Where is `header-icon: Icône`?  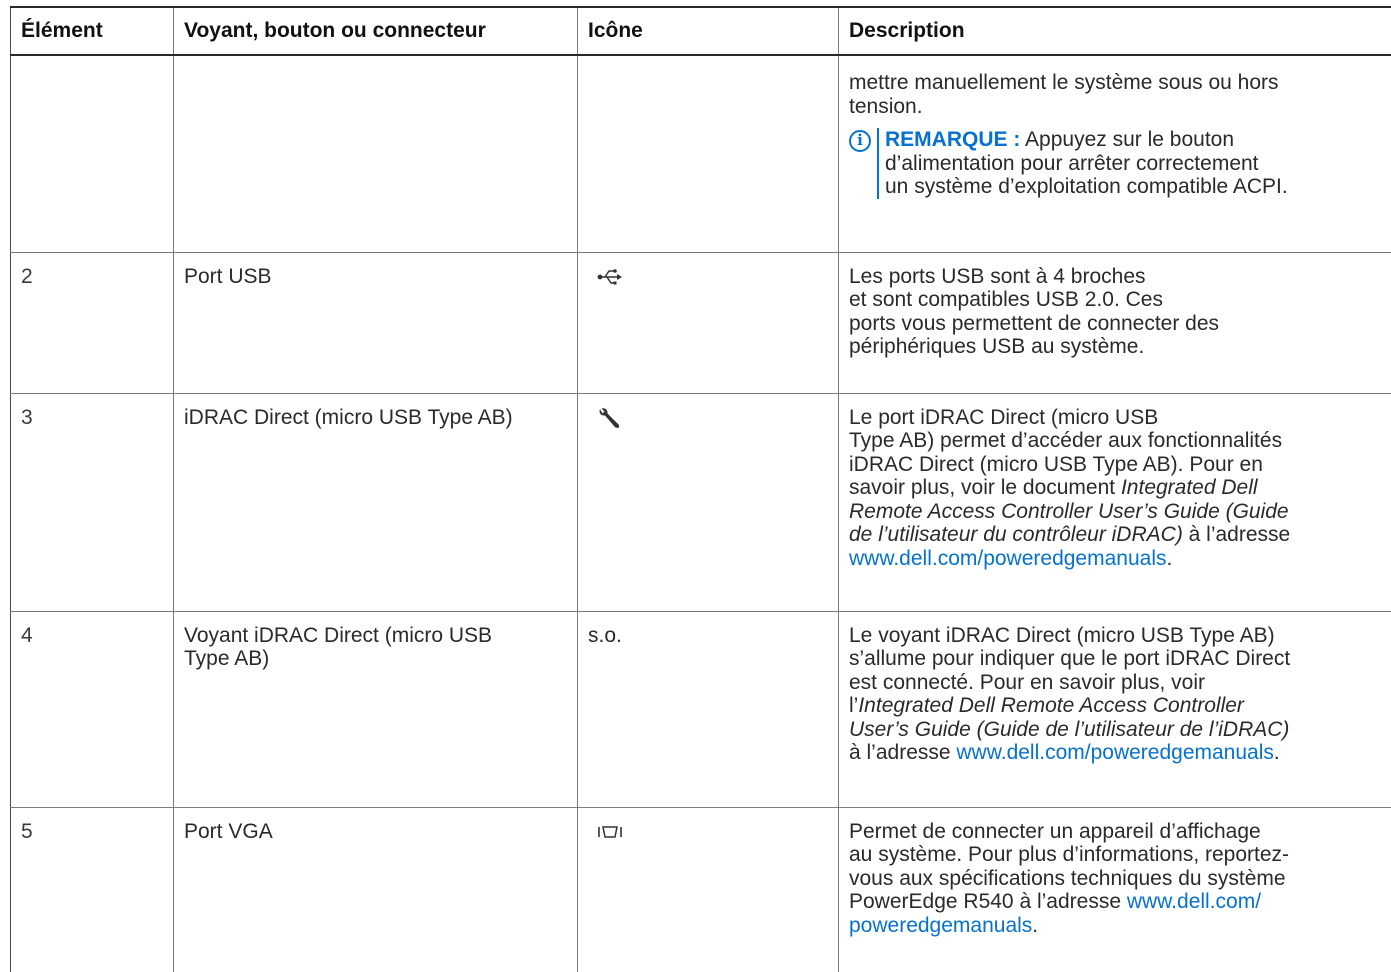 header-icon: Icône is located at coordinates (708, 31).